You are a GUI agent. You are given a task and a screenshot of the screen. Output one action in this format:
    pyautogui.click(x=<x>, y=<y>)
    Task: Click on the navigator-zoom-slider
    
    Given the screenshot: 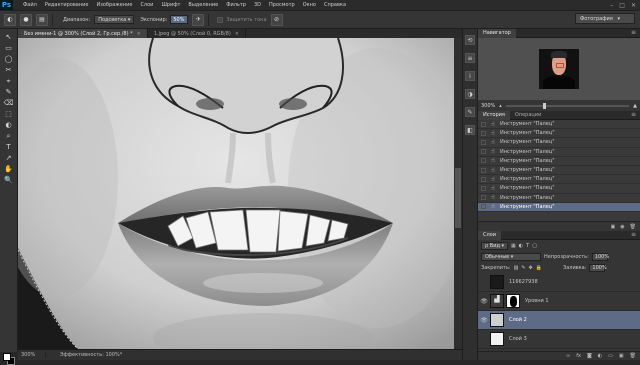 What is the action you would take?
    pyautogui.click(x=567, y=105)
    